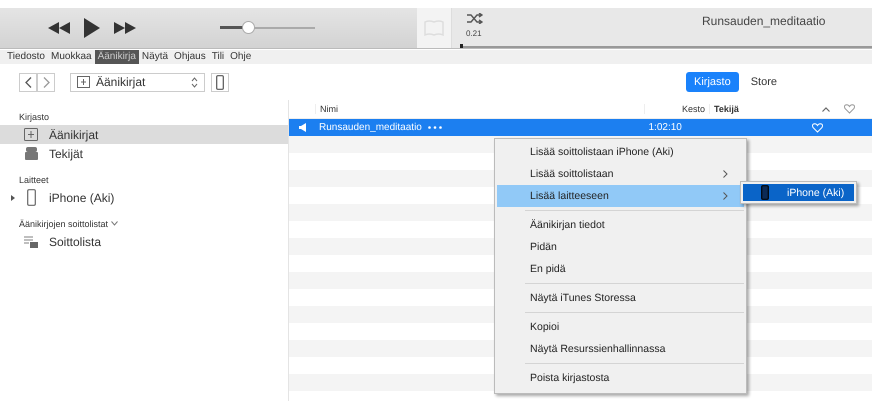 This screenshot has height=401, width=872. What do you see at coordinates (370, 127) in the screenshot?
I see `table-cell-text: Runsauden_meditaatio` at bounding box center [370, 127].